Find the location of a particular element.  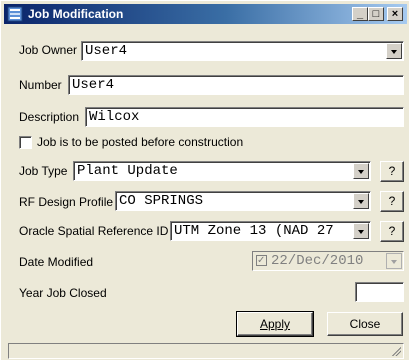

posted-before-construction-label: Job is to be posted before construction is located at coordinates (140, 142).